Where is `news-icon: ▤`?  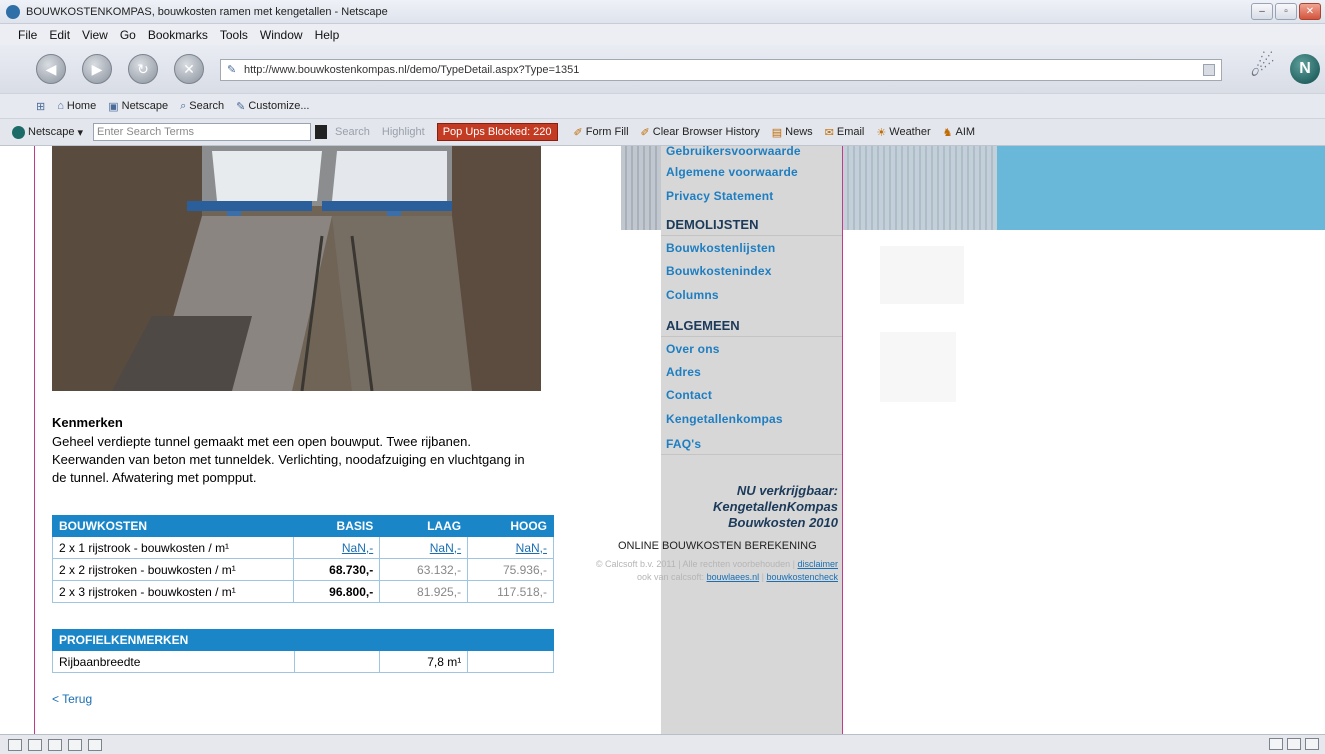 news-icon: ▤ is located at coordinates (777, 132).